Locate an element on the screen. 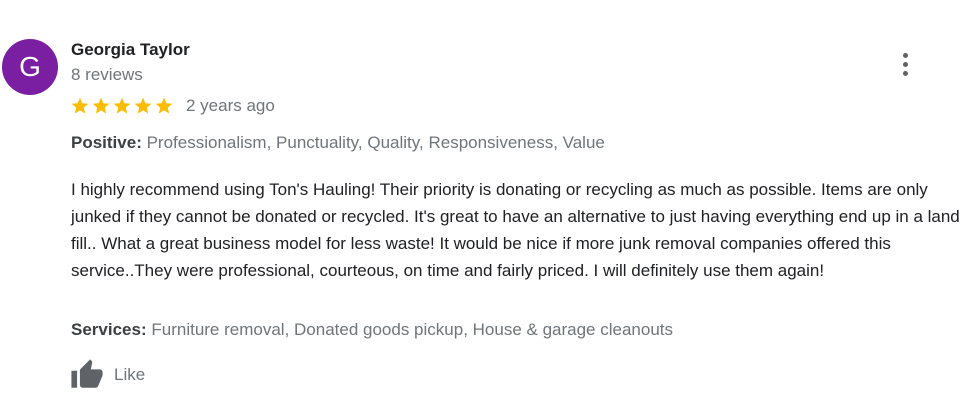  rating-row: 2 years ago is located at coordinates (172, 106).